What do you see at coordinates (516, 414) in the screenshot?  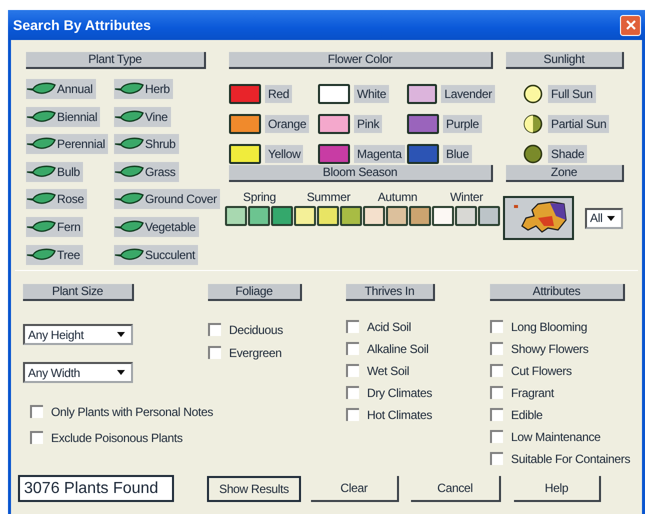 I see `attribute-checkbox: Edible` at bounding box center [516, 414].